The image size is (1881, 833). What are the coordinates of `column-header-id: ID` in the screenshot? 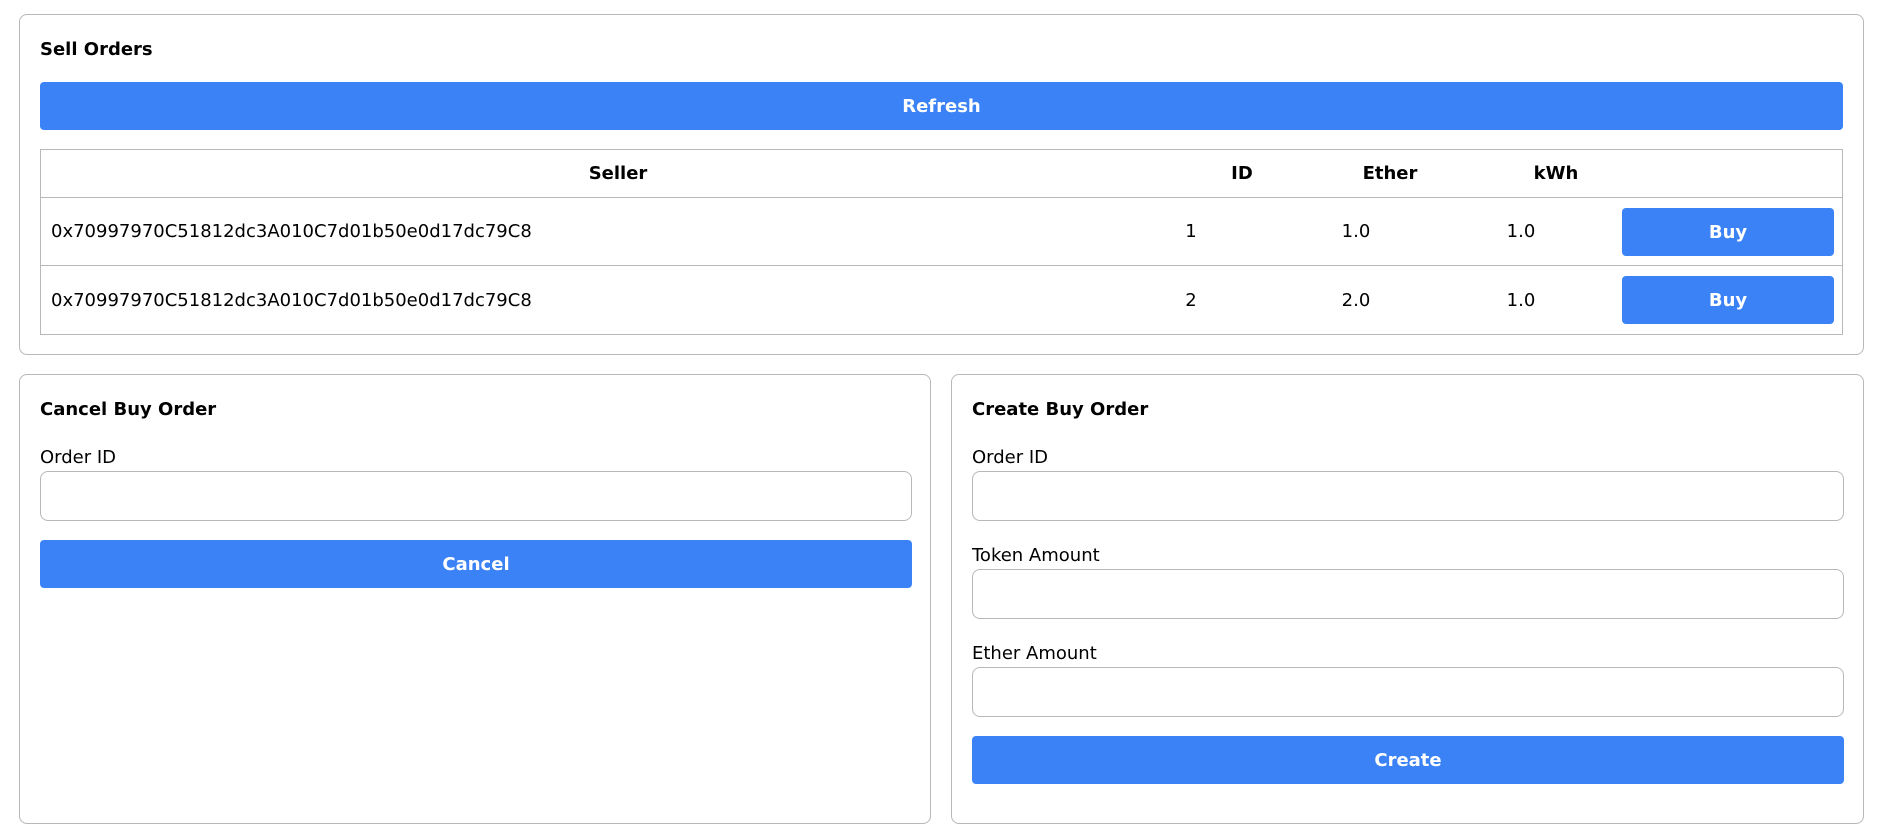 It's located at (1242, 173).